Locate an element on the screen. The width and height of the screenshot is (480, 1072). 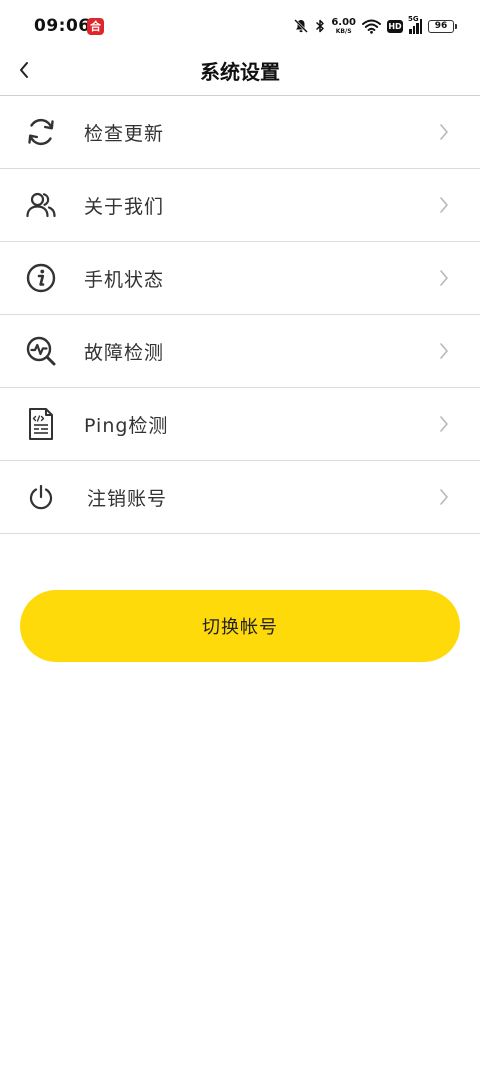
menu-item-ping-test: Ping检测 is located at coordinates (240, 424).